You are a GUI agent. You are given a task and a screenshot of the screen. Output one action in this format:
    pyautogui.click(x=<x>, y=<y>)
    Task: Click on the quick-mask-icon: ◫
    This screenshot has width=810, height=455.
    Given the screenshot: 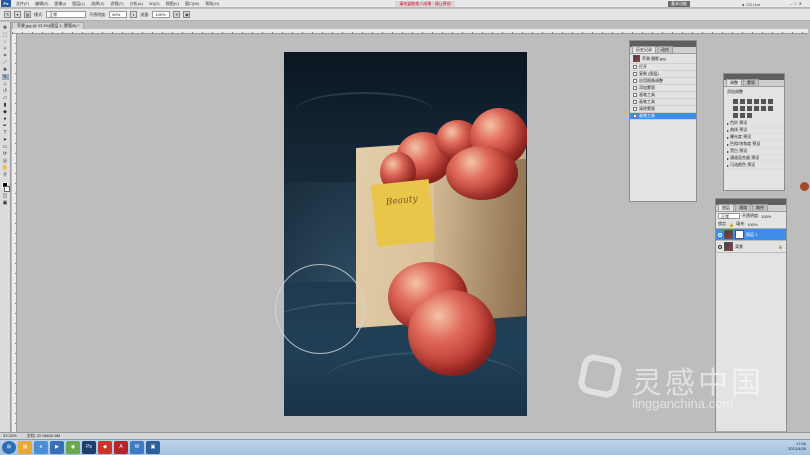 What is the action you would take?
    pyautogui.click(x=5, y=196)
    